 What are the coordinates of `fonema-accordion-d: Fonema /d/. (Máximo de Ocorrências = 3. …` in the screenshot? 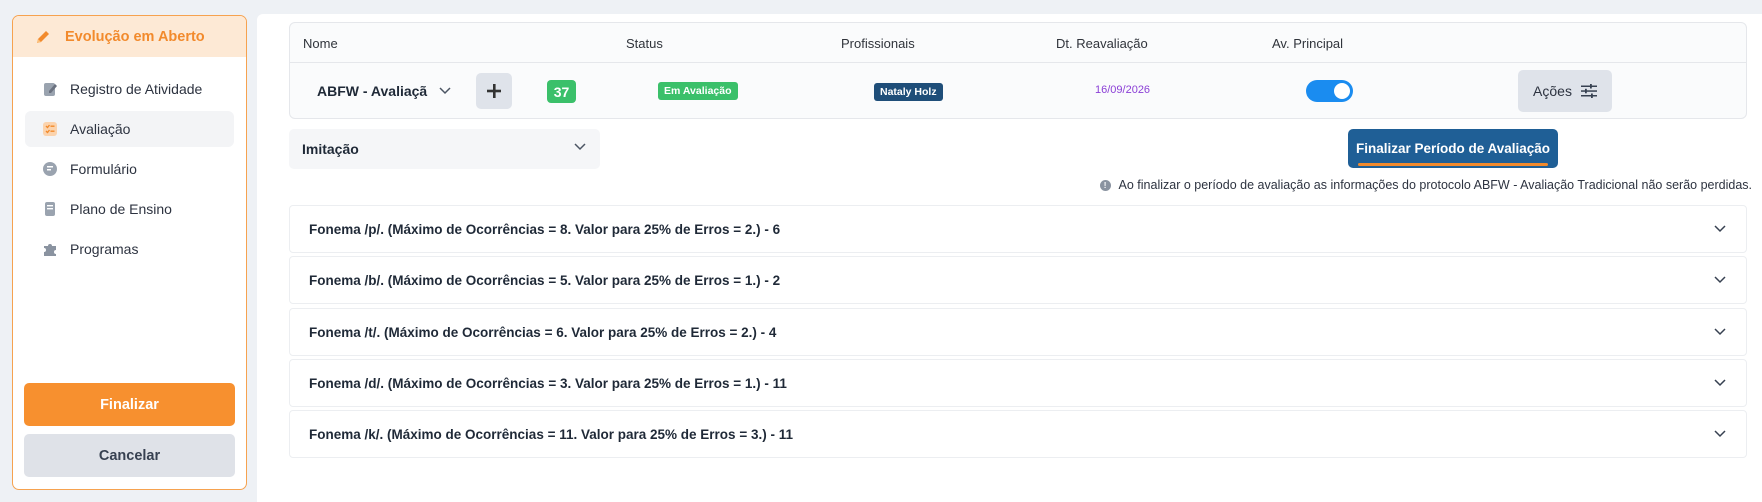 It's located at (1018, 383).